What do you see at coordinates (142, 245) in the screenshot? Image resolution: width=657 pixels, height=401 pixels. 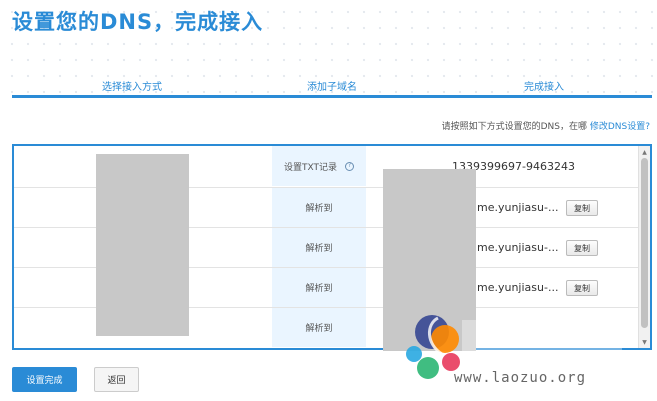 I see `redacted-domain-column` at bounding box center [142, 245].